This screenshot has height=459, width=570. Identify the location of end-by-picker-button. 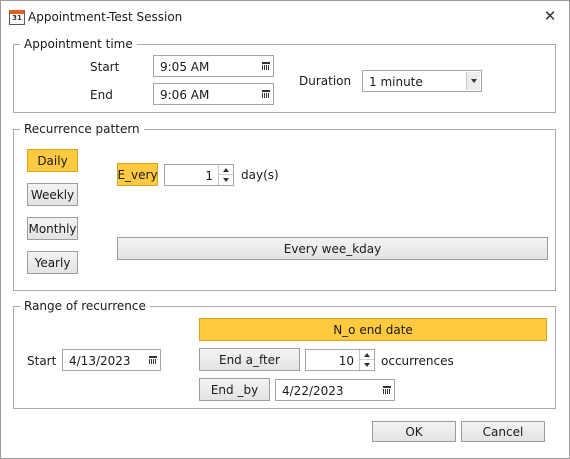
(386, 390).